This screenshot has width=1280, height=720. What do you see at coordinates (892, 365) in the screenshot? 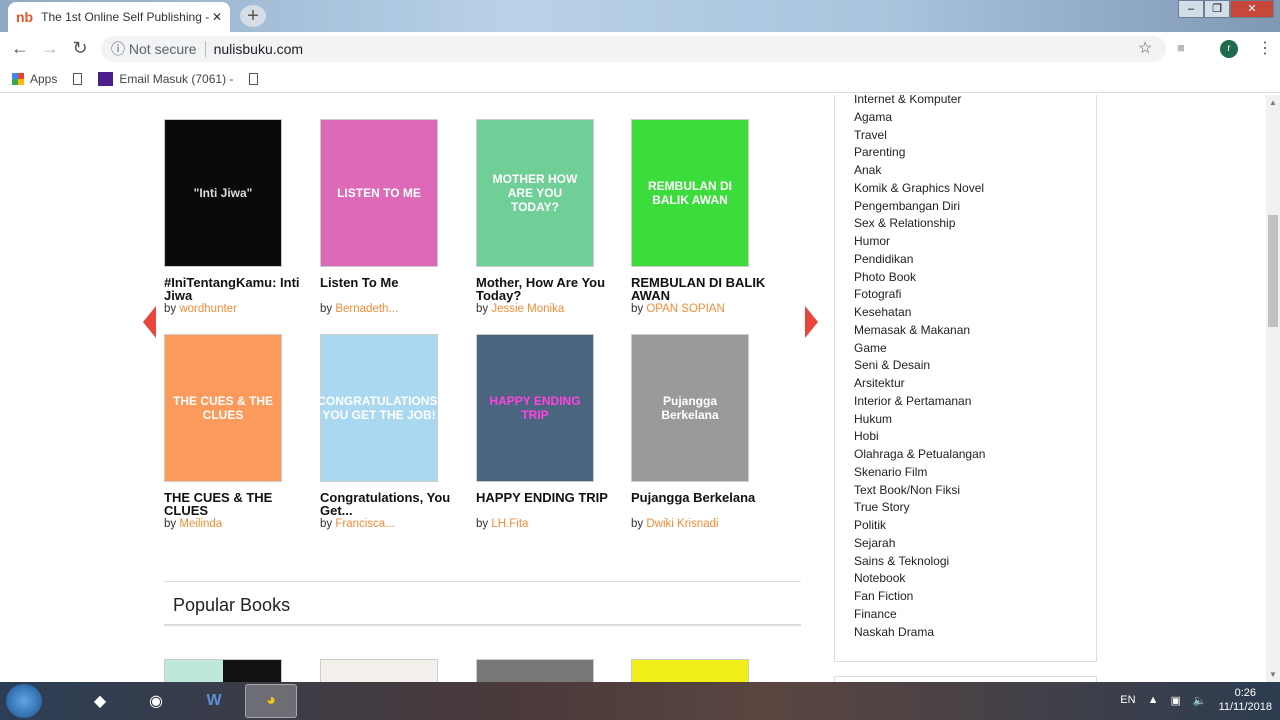
I see `category-link: Seni & Desain` at bounding box center [892, 365].